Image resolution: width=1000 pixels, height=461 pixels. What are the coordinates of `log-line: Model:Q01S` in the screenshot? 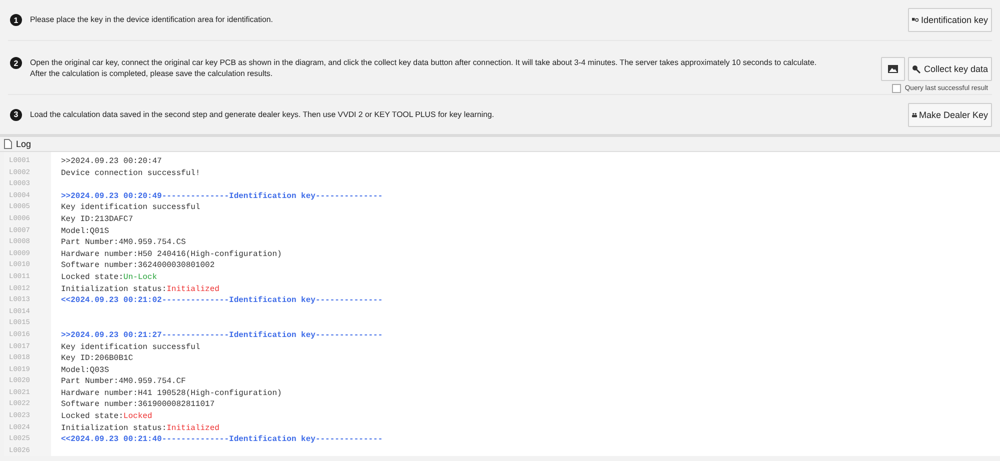 It's located at (85, 231).